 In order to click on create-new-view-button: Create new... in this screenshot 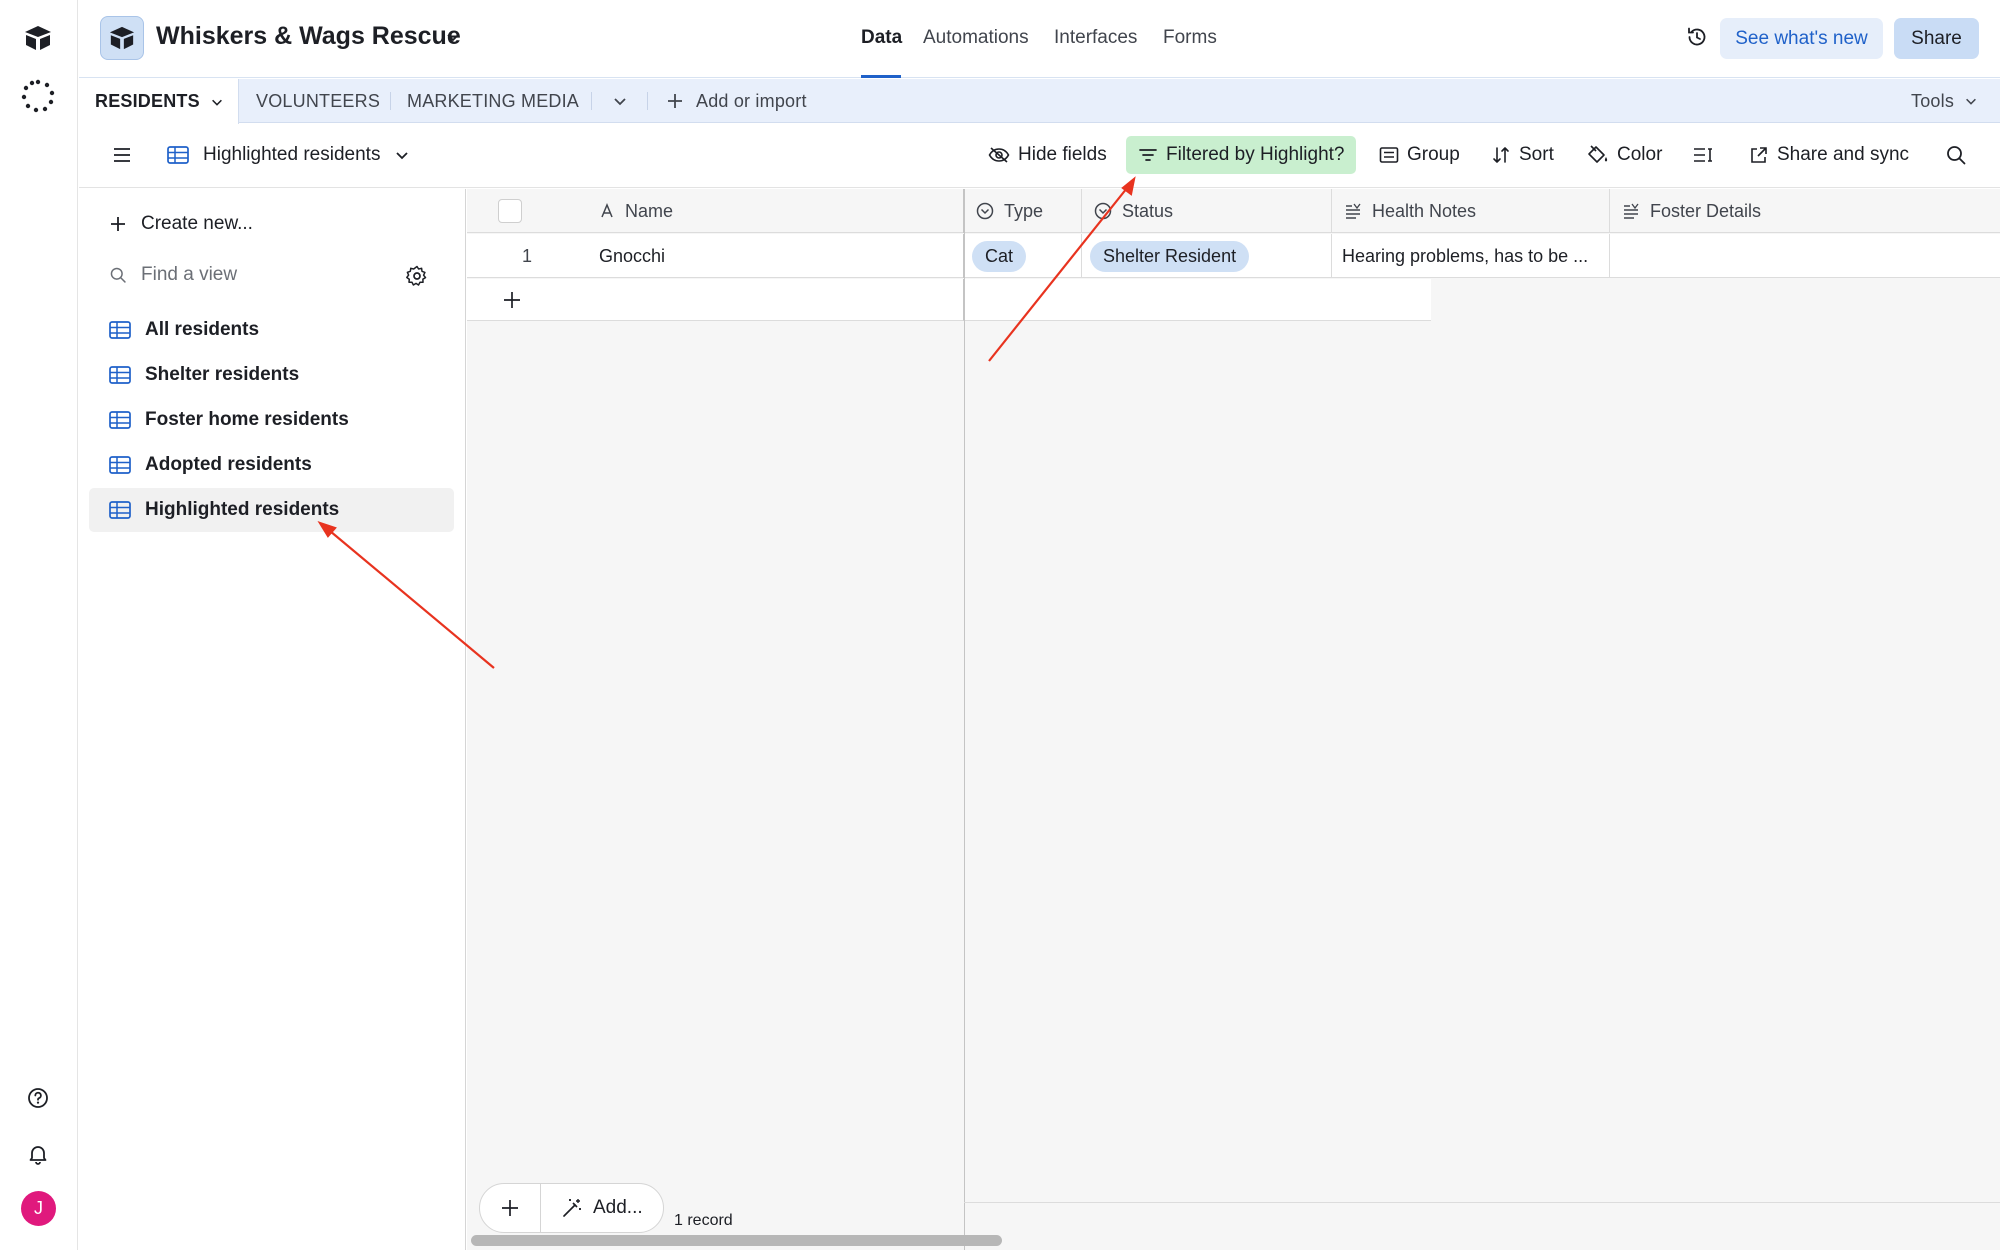, I will do `click(271, 224)`.